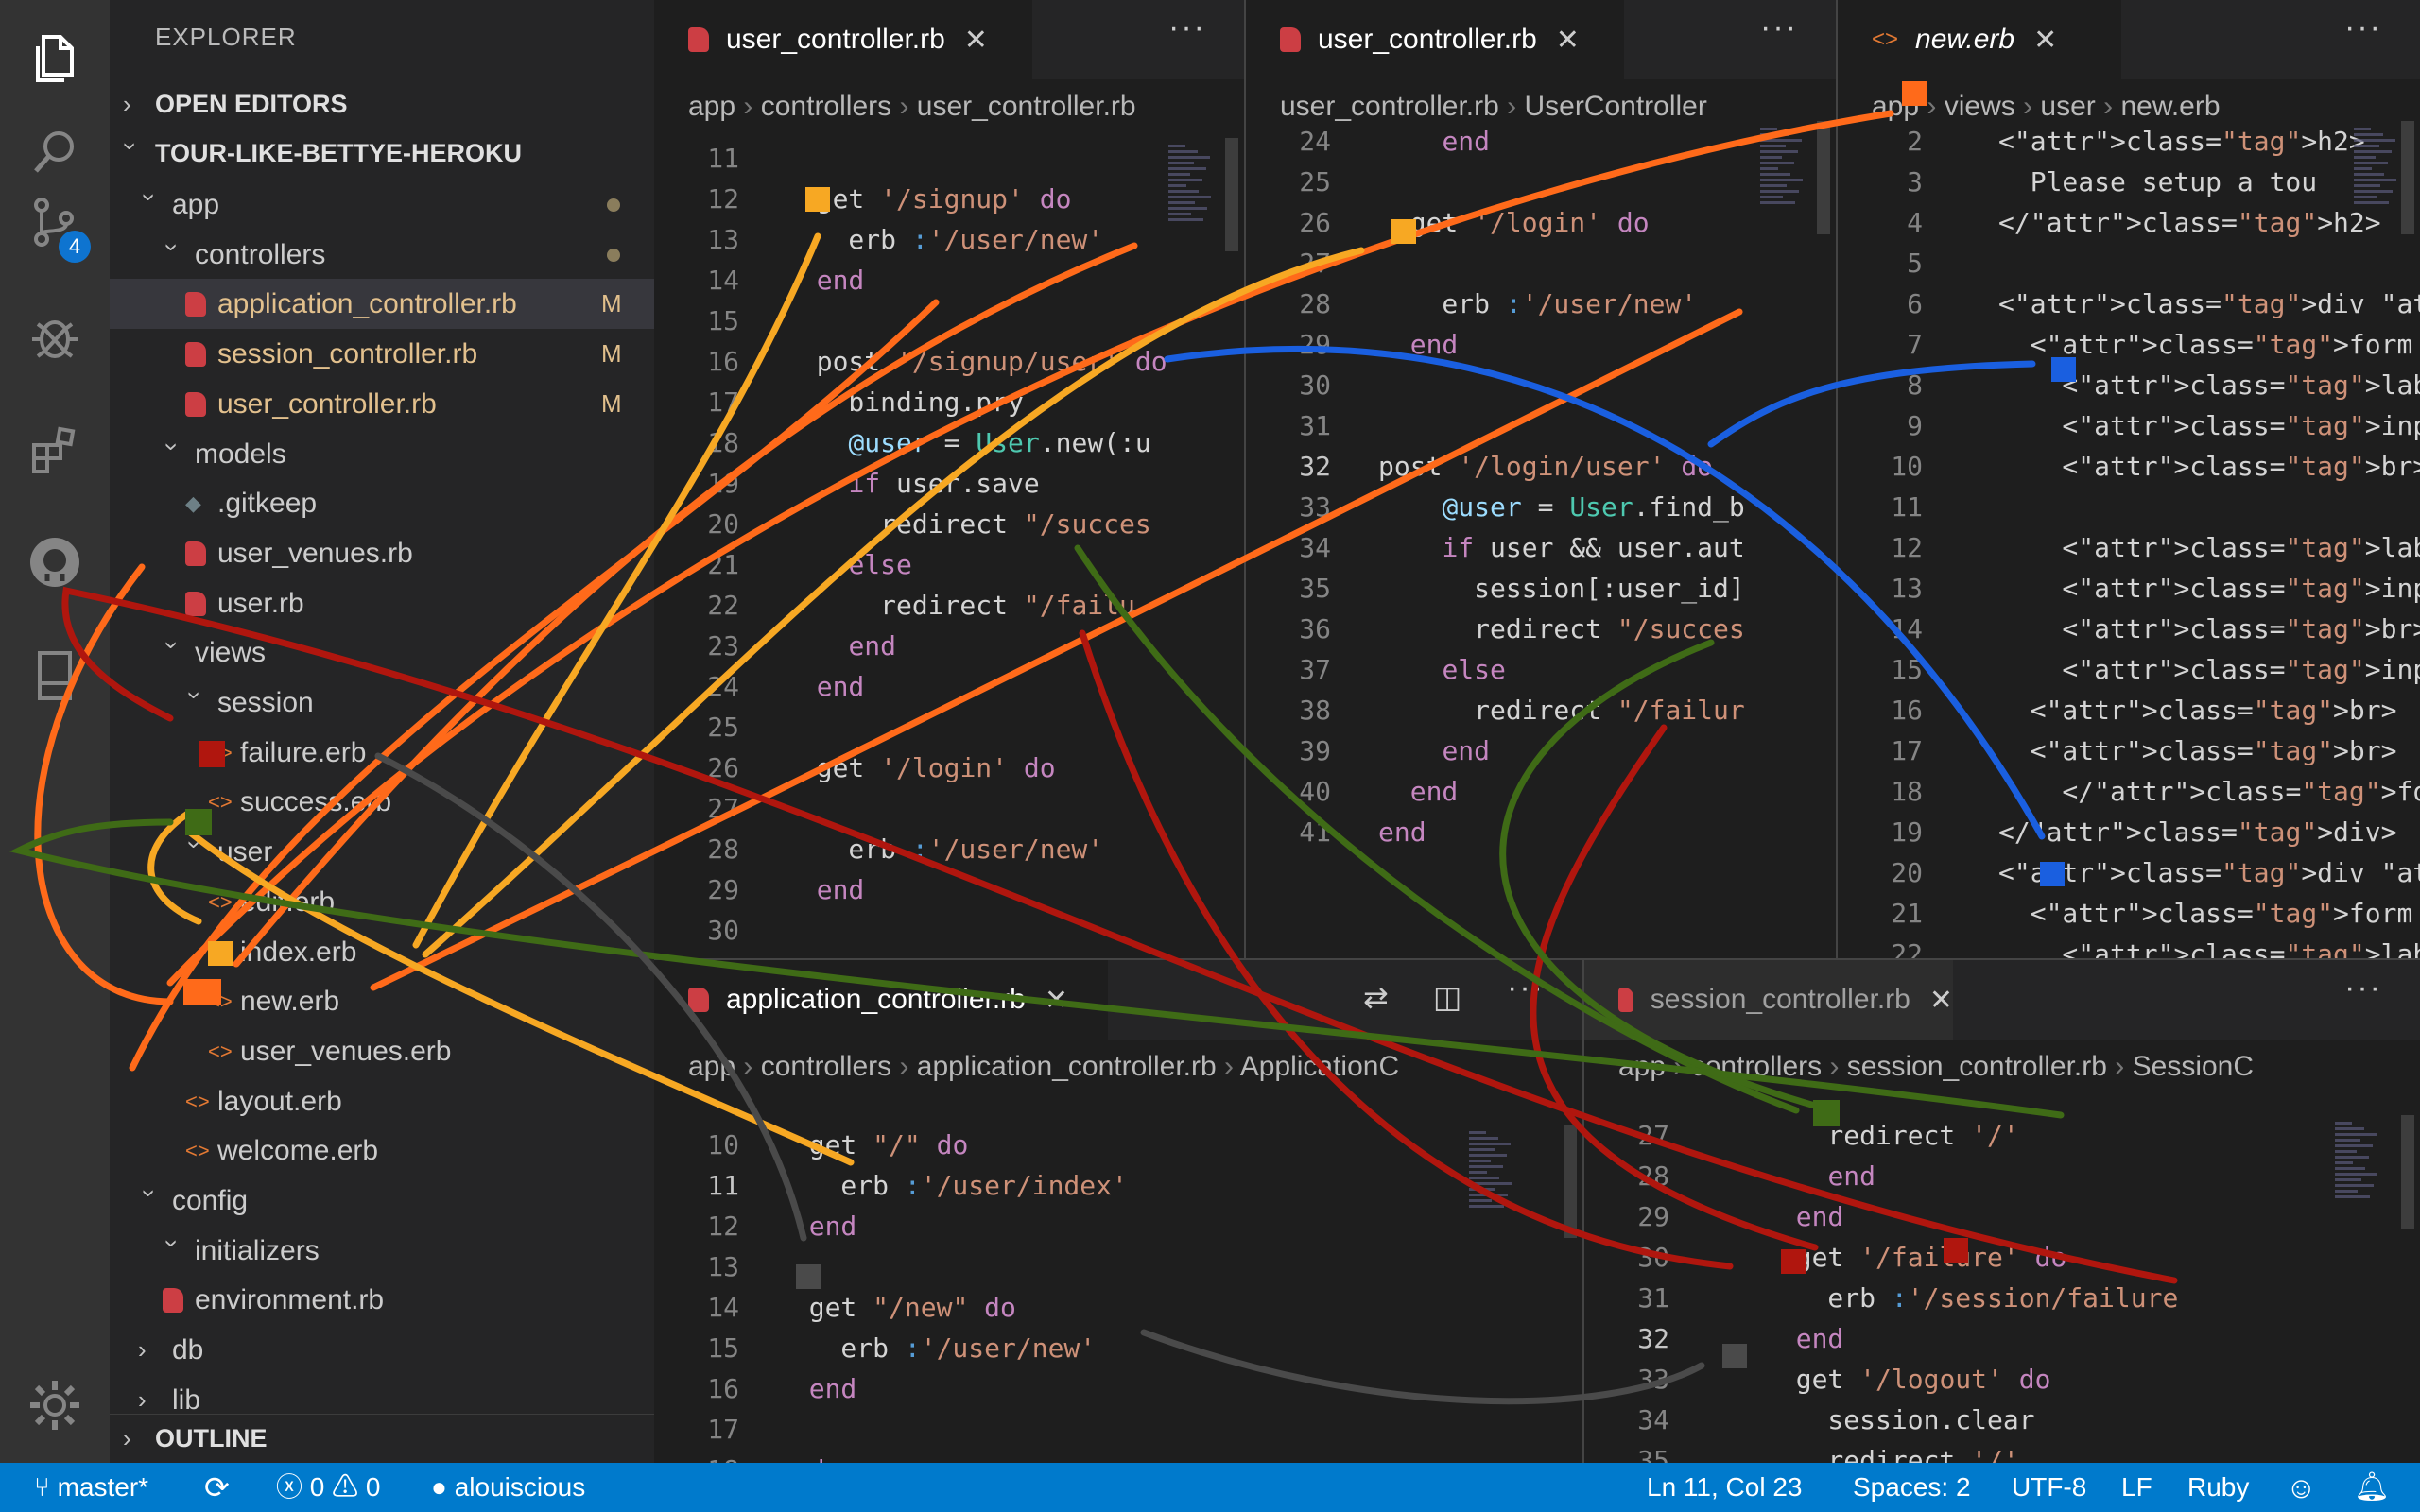 The height and width of the screenshot is (1512, 2420). I want to click on breadcrumb-item: application_controller.rb, so click(1067, 1066).